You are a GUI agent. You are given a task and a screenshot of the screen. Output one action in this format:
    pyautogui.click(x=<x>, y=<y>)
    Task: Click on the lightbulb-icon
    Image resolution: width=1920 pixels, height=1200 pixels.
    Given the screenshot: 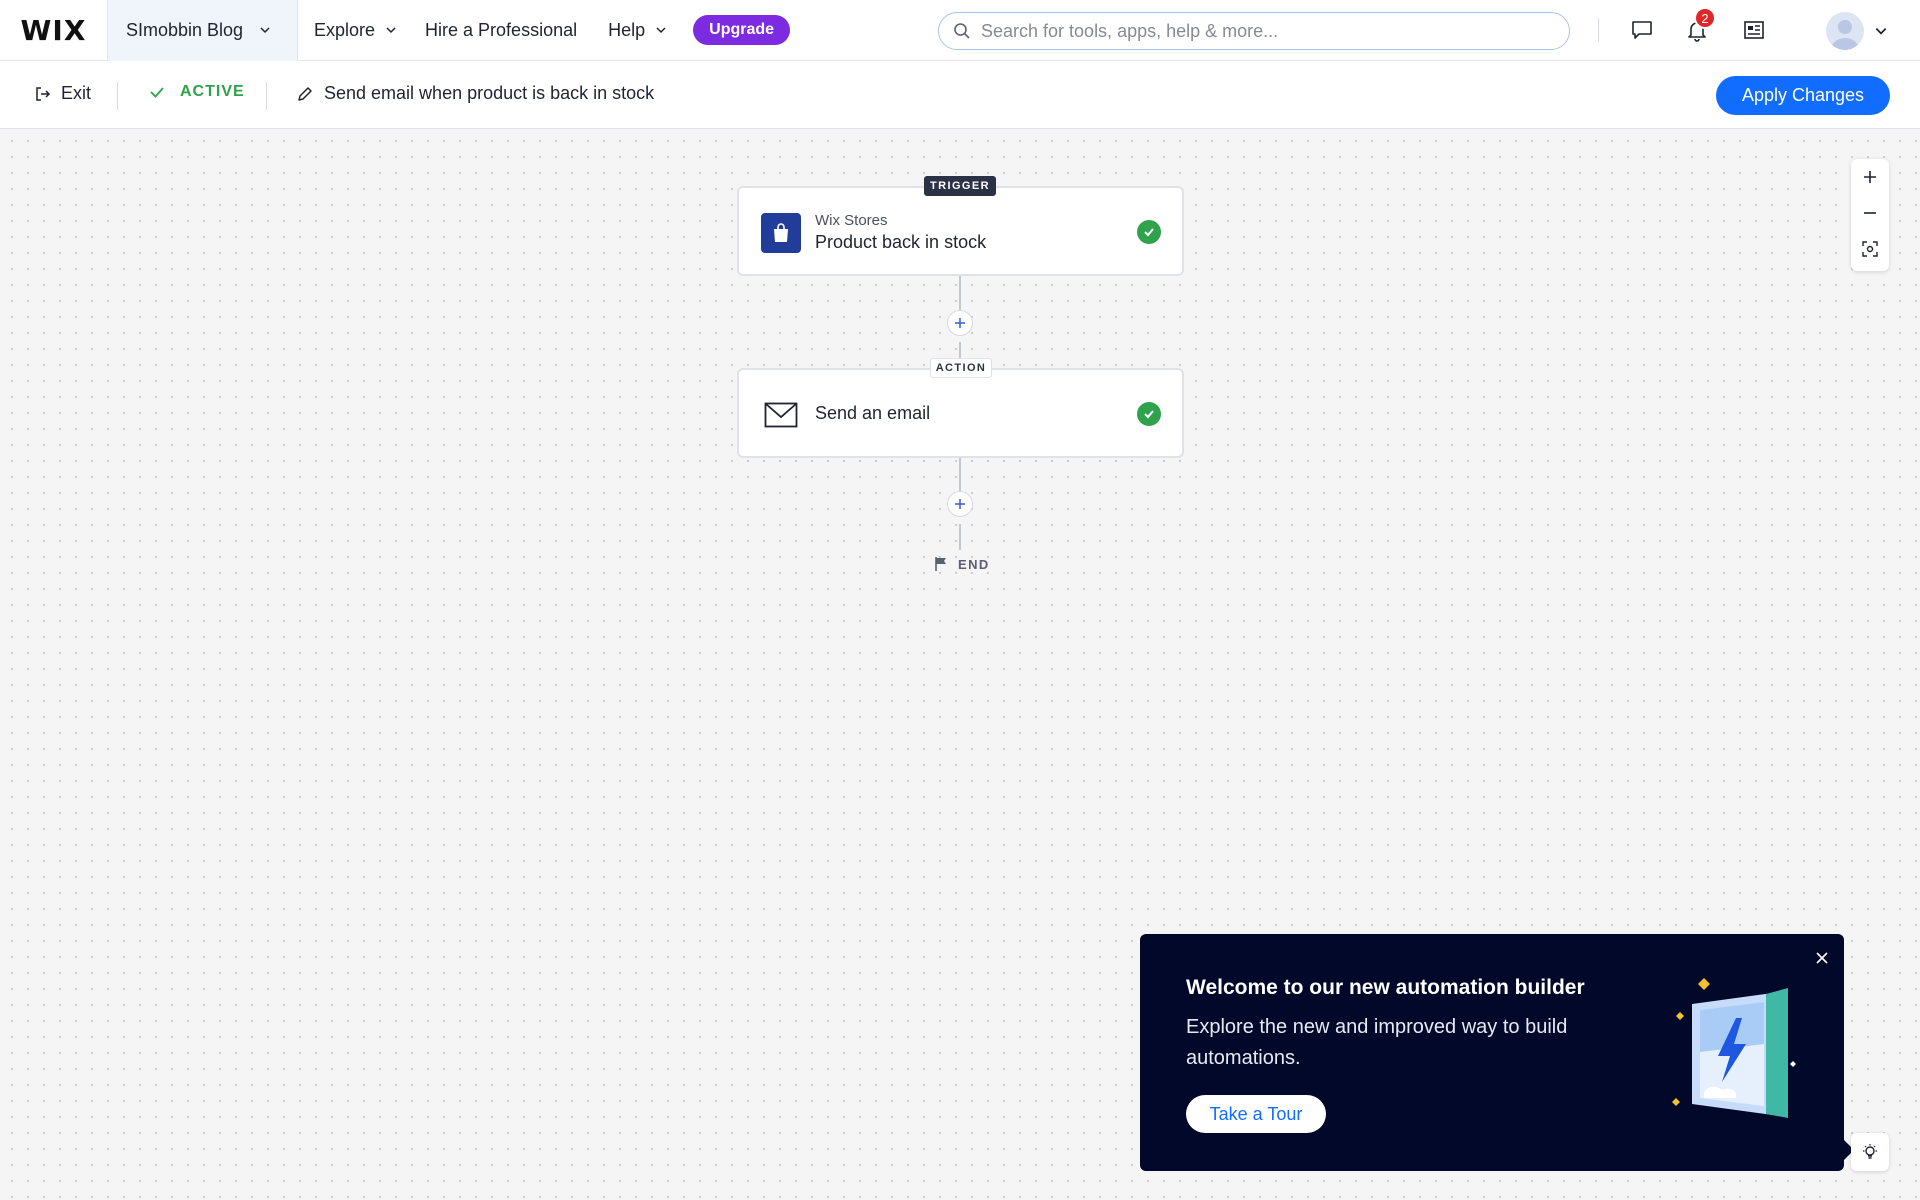 What is the action you would take?
    pyautogui.click(x=1870, y=1151)
    